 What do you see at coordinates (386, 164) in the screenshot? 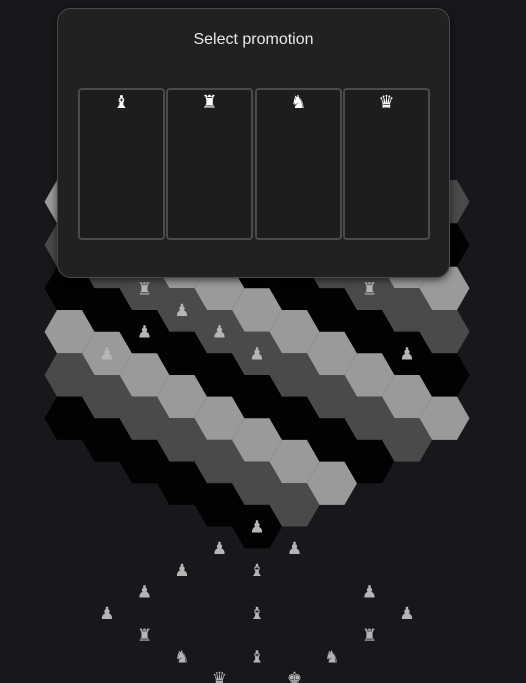
I see `promote-queen-option: ♛` at bounding box center [386, 164].